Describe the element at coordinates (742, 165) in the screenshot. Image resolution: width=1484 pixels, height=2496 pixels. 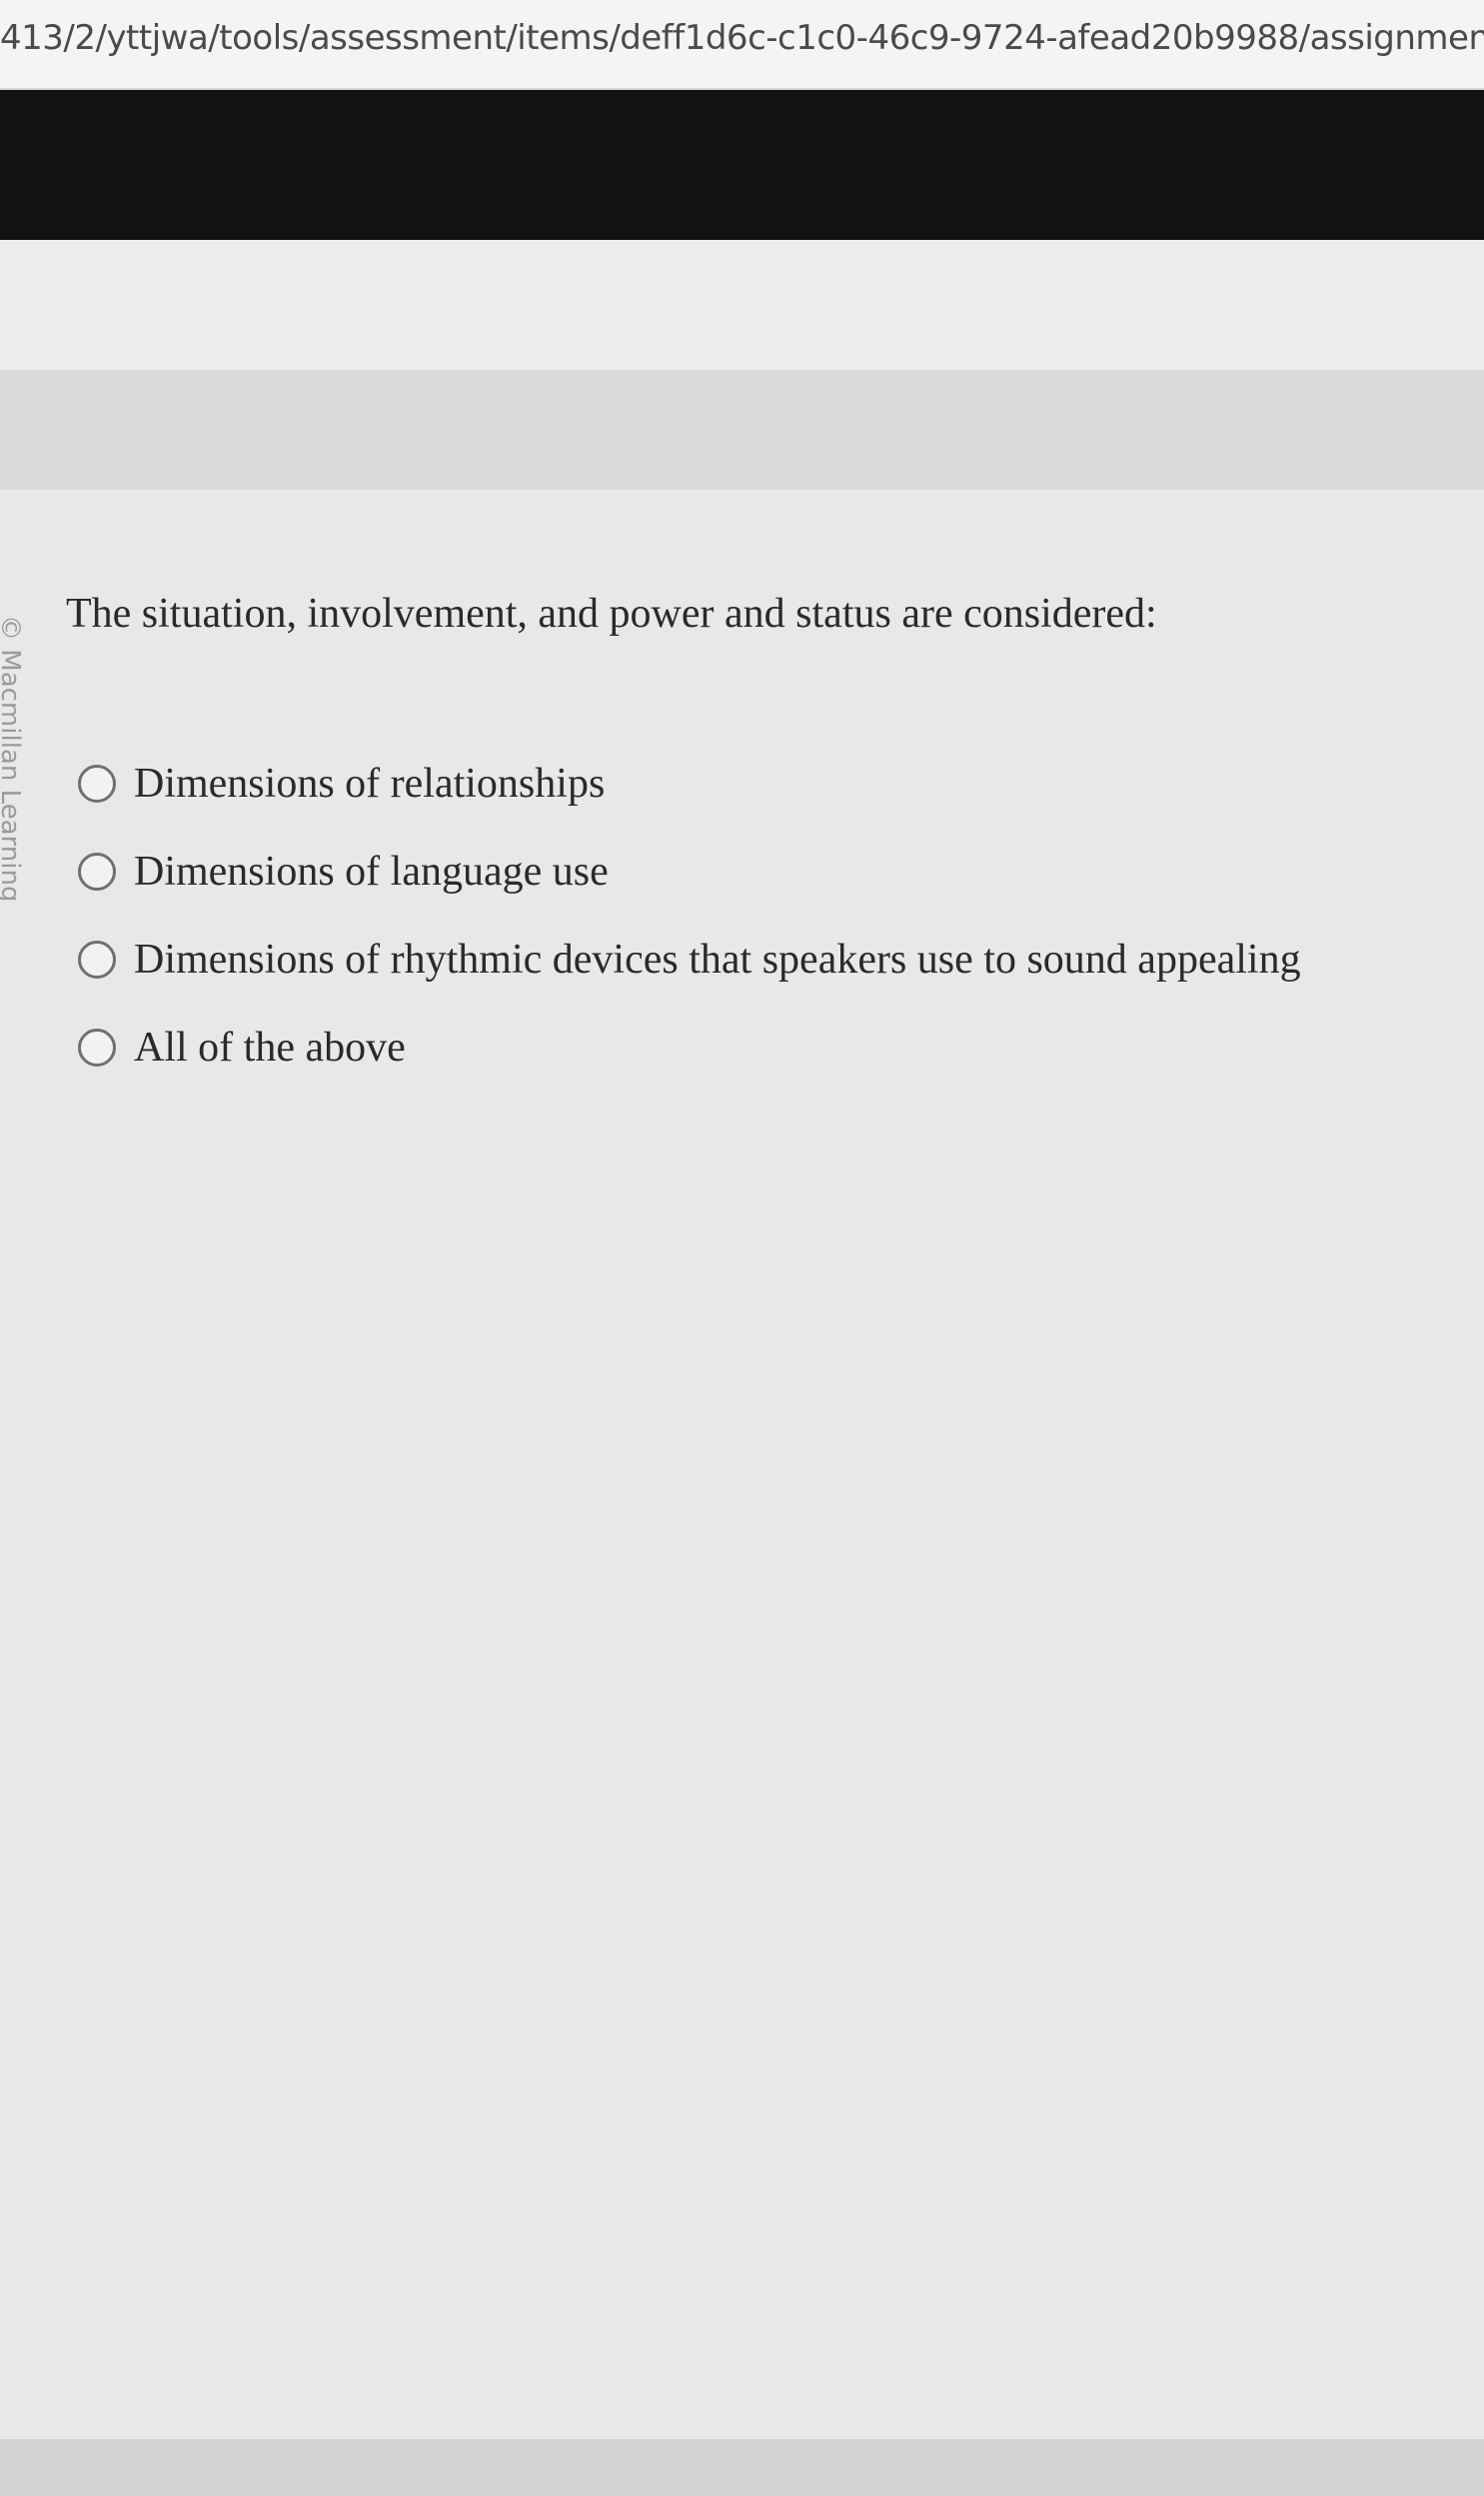
I see `header-bar` at that location.